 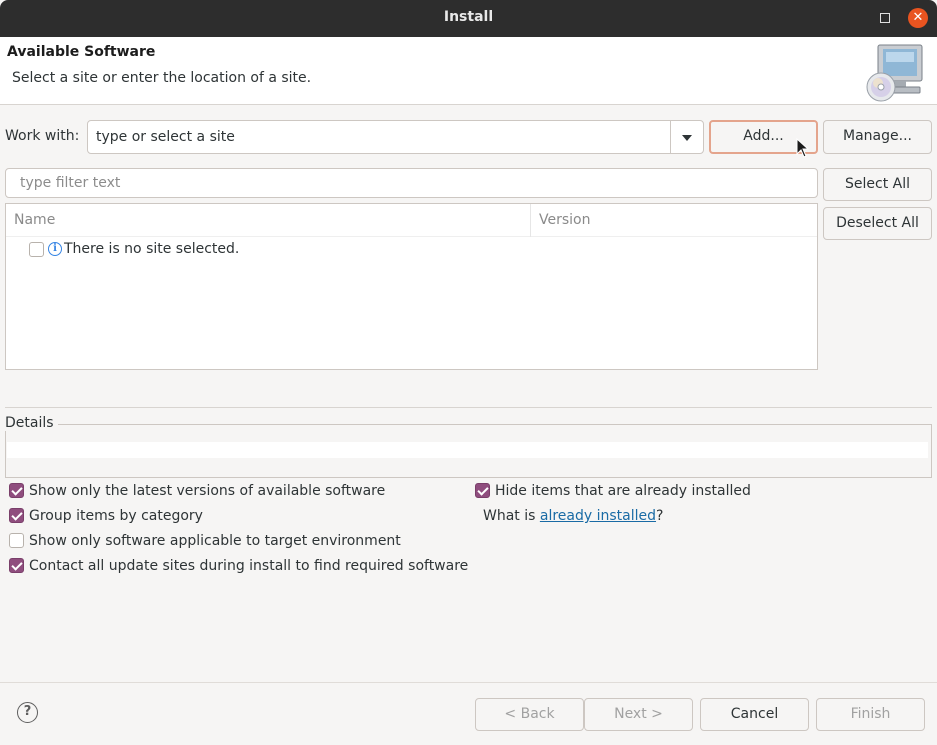 I want to click on details-group: Details, so click(x=468, y=446).